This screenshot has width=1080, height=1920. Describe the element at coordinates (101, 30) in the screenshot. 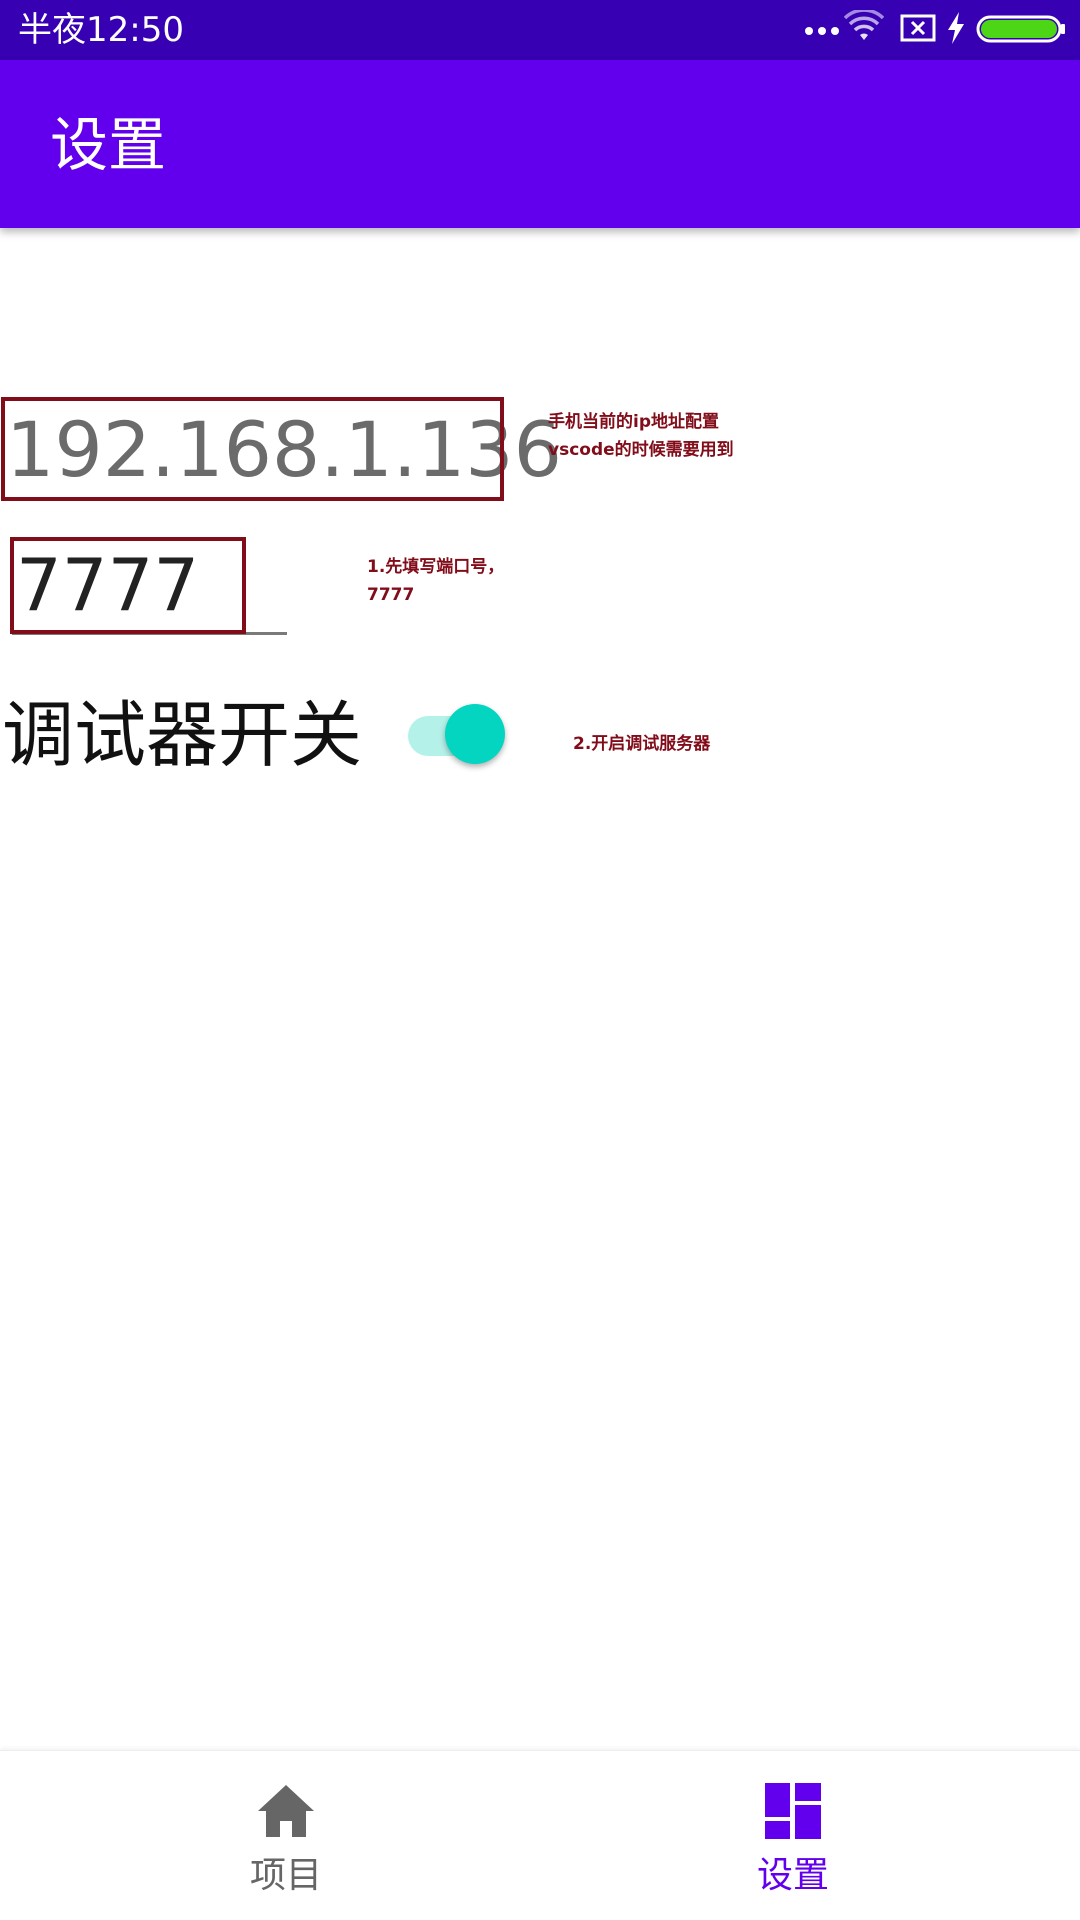

I see `status-time: 半夜12:50` at that location.